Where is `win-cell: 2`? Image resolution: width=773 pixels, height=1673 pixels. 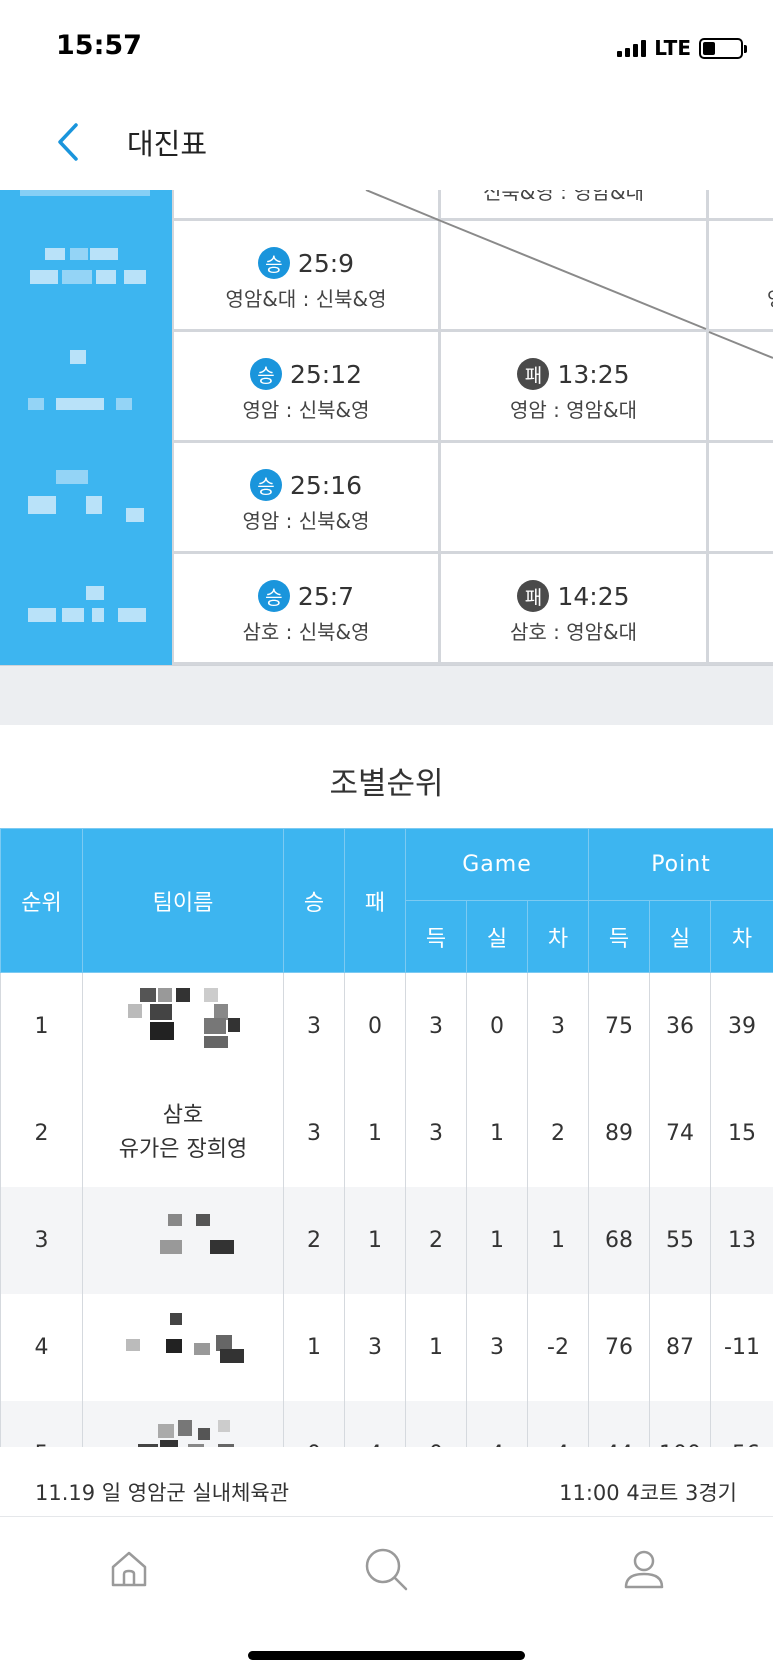 win-cell: 2 is located at coordinates (314, 1240).